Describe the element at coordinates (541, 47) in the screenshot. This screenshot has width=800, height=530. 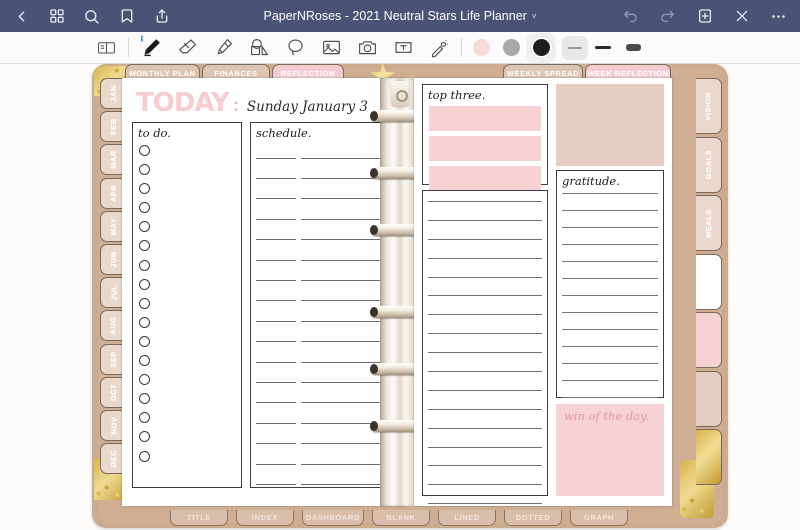
I see `color-swatch-black` at that location.